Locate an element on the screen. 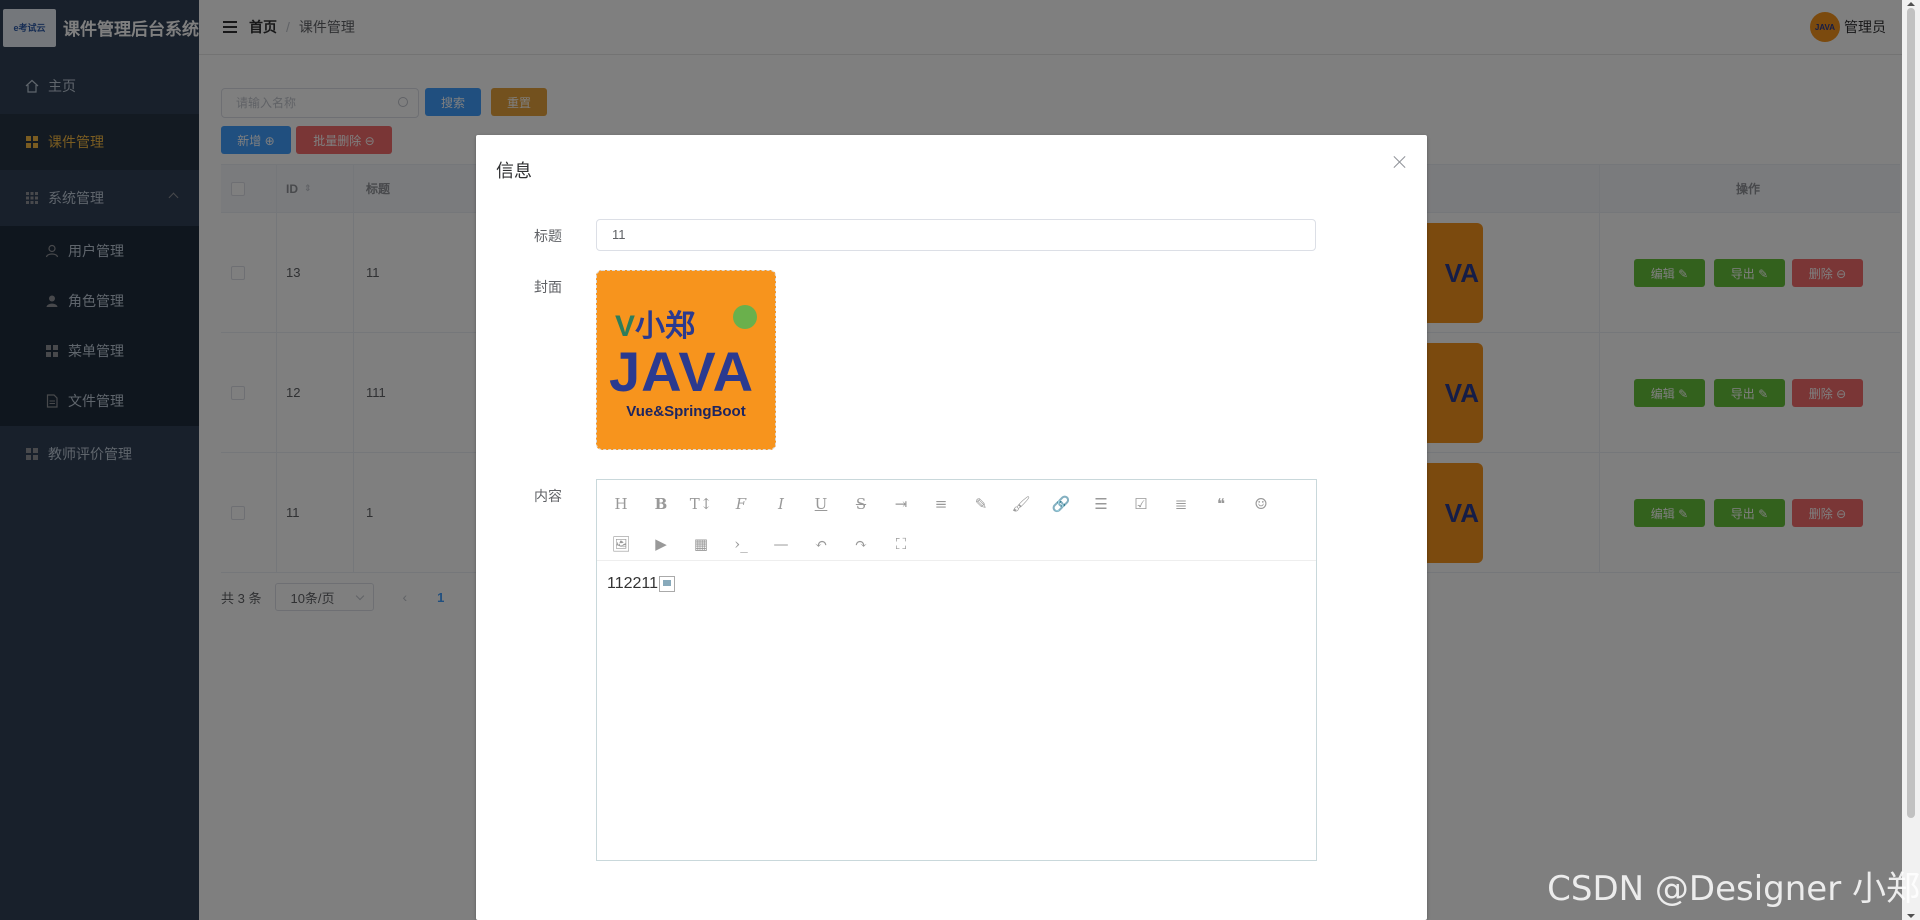 The width and height of the screenshot is (1920, 920). emoji-icon: ☺ is located at coordinates (1261, 504).